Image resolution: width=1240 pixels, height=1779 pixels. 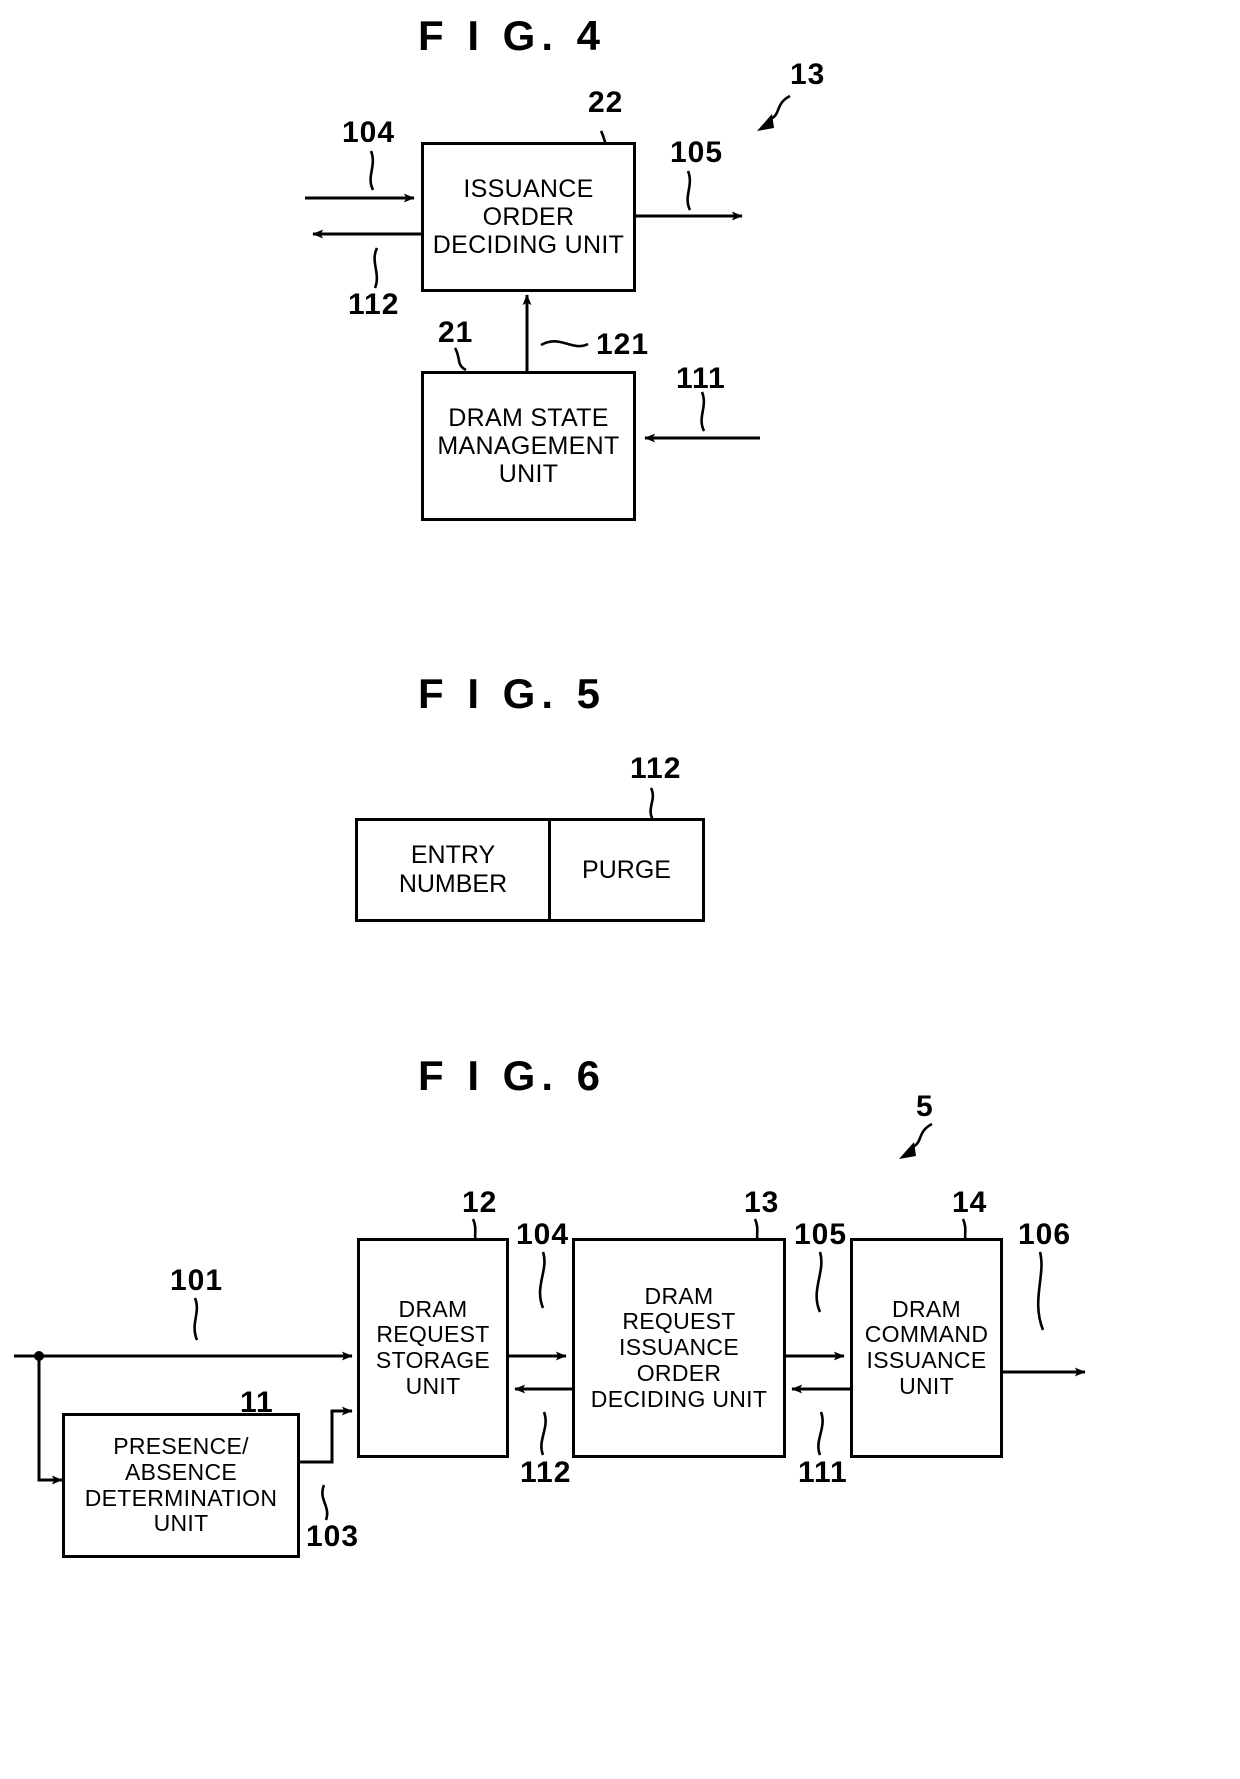 I want to click on signal-label-112-fig4: 112, so click(x=374, y=304).